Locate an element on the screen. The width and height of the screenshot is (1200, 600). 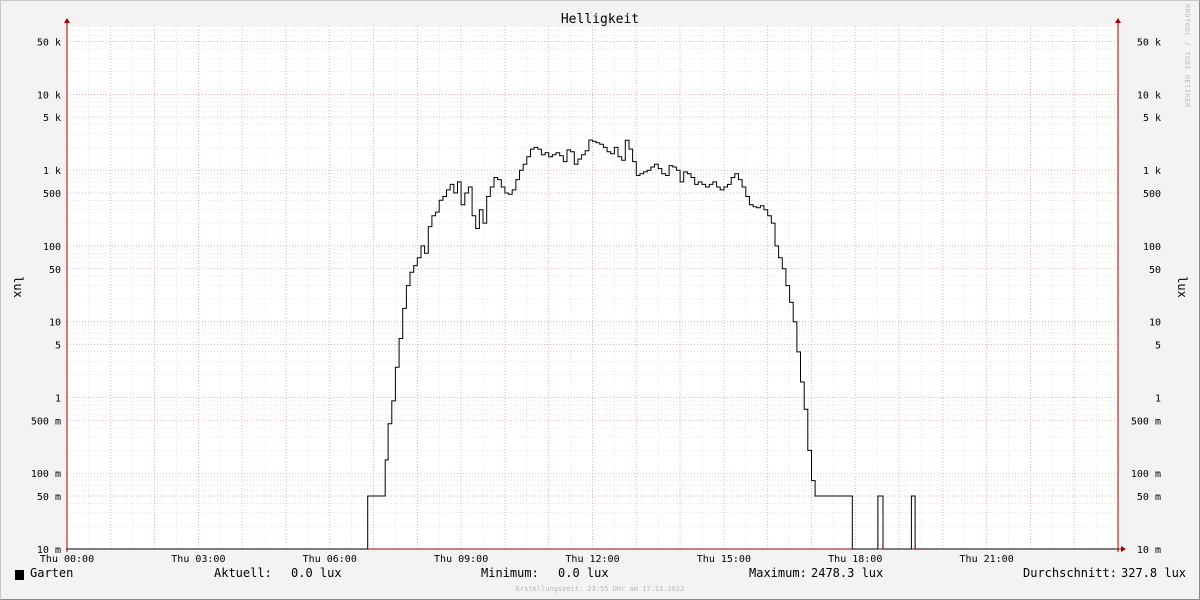
legend-current-label: Aktuell: is located at coordinates (243, 573).